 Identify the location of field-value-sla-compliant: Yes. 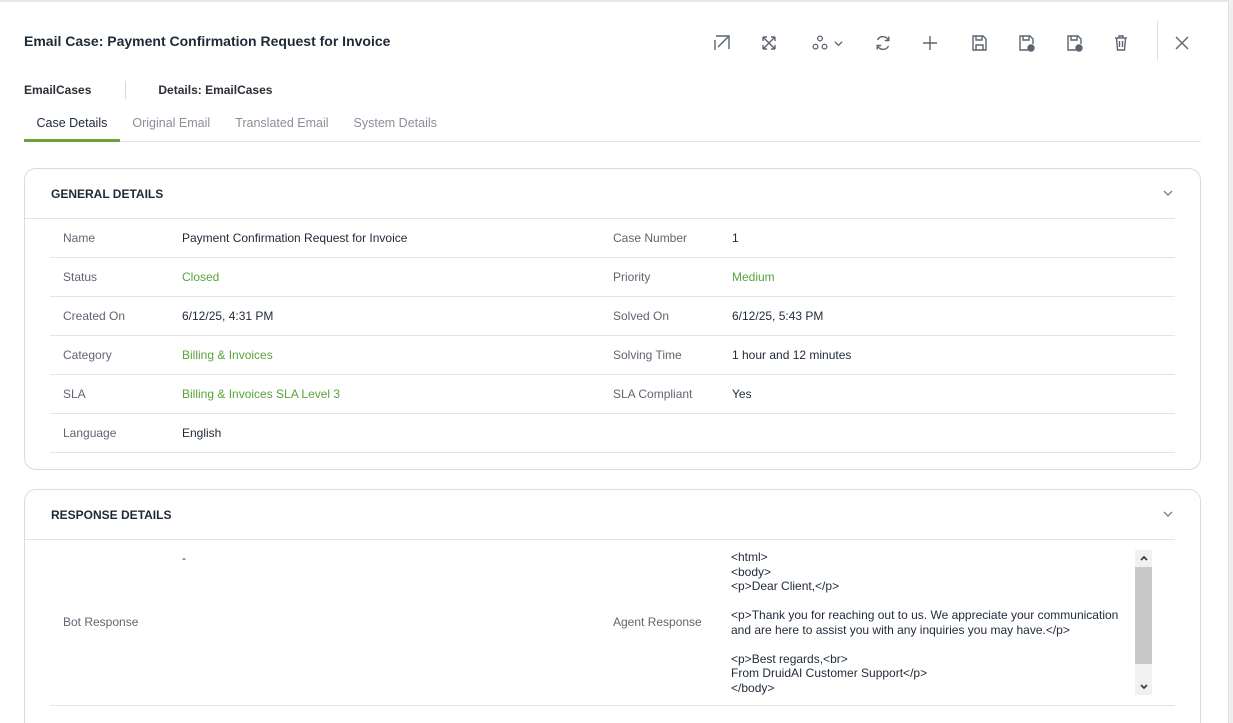
(742, 394).